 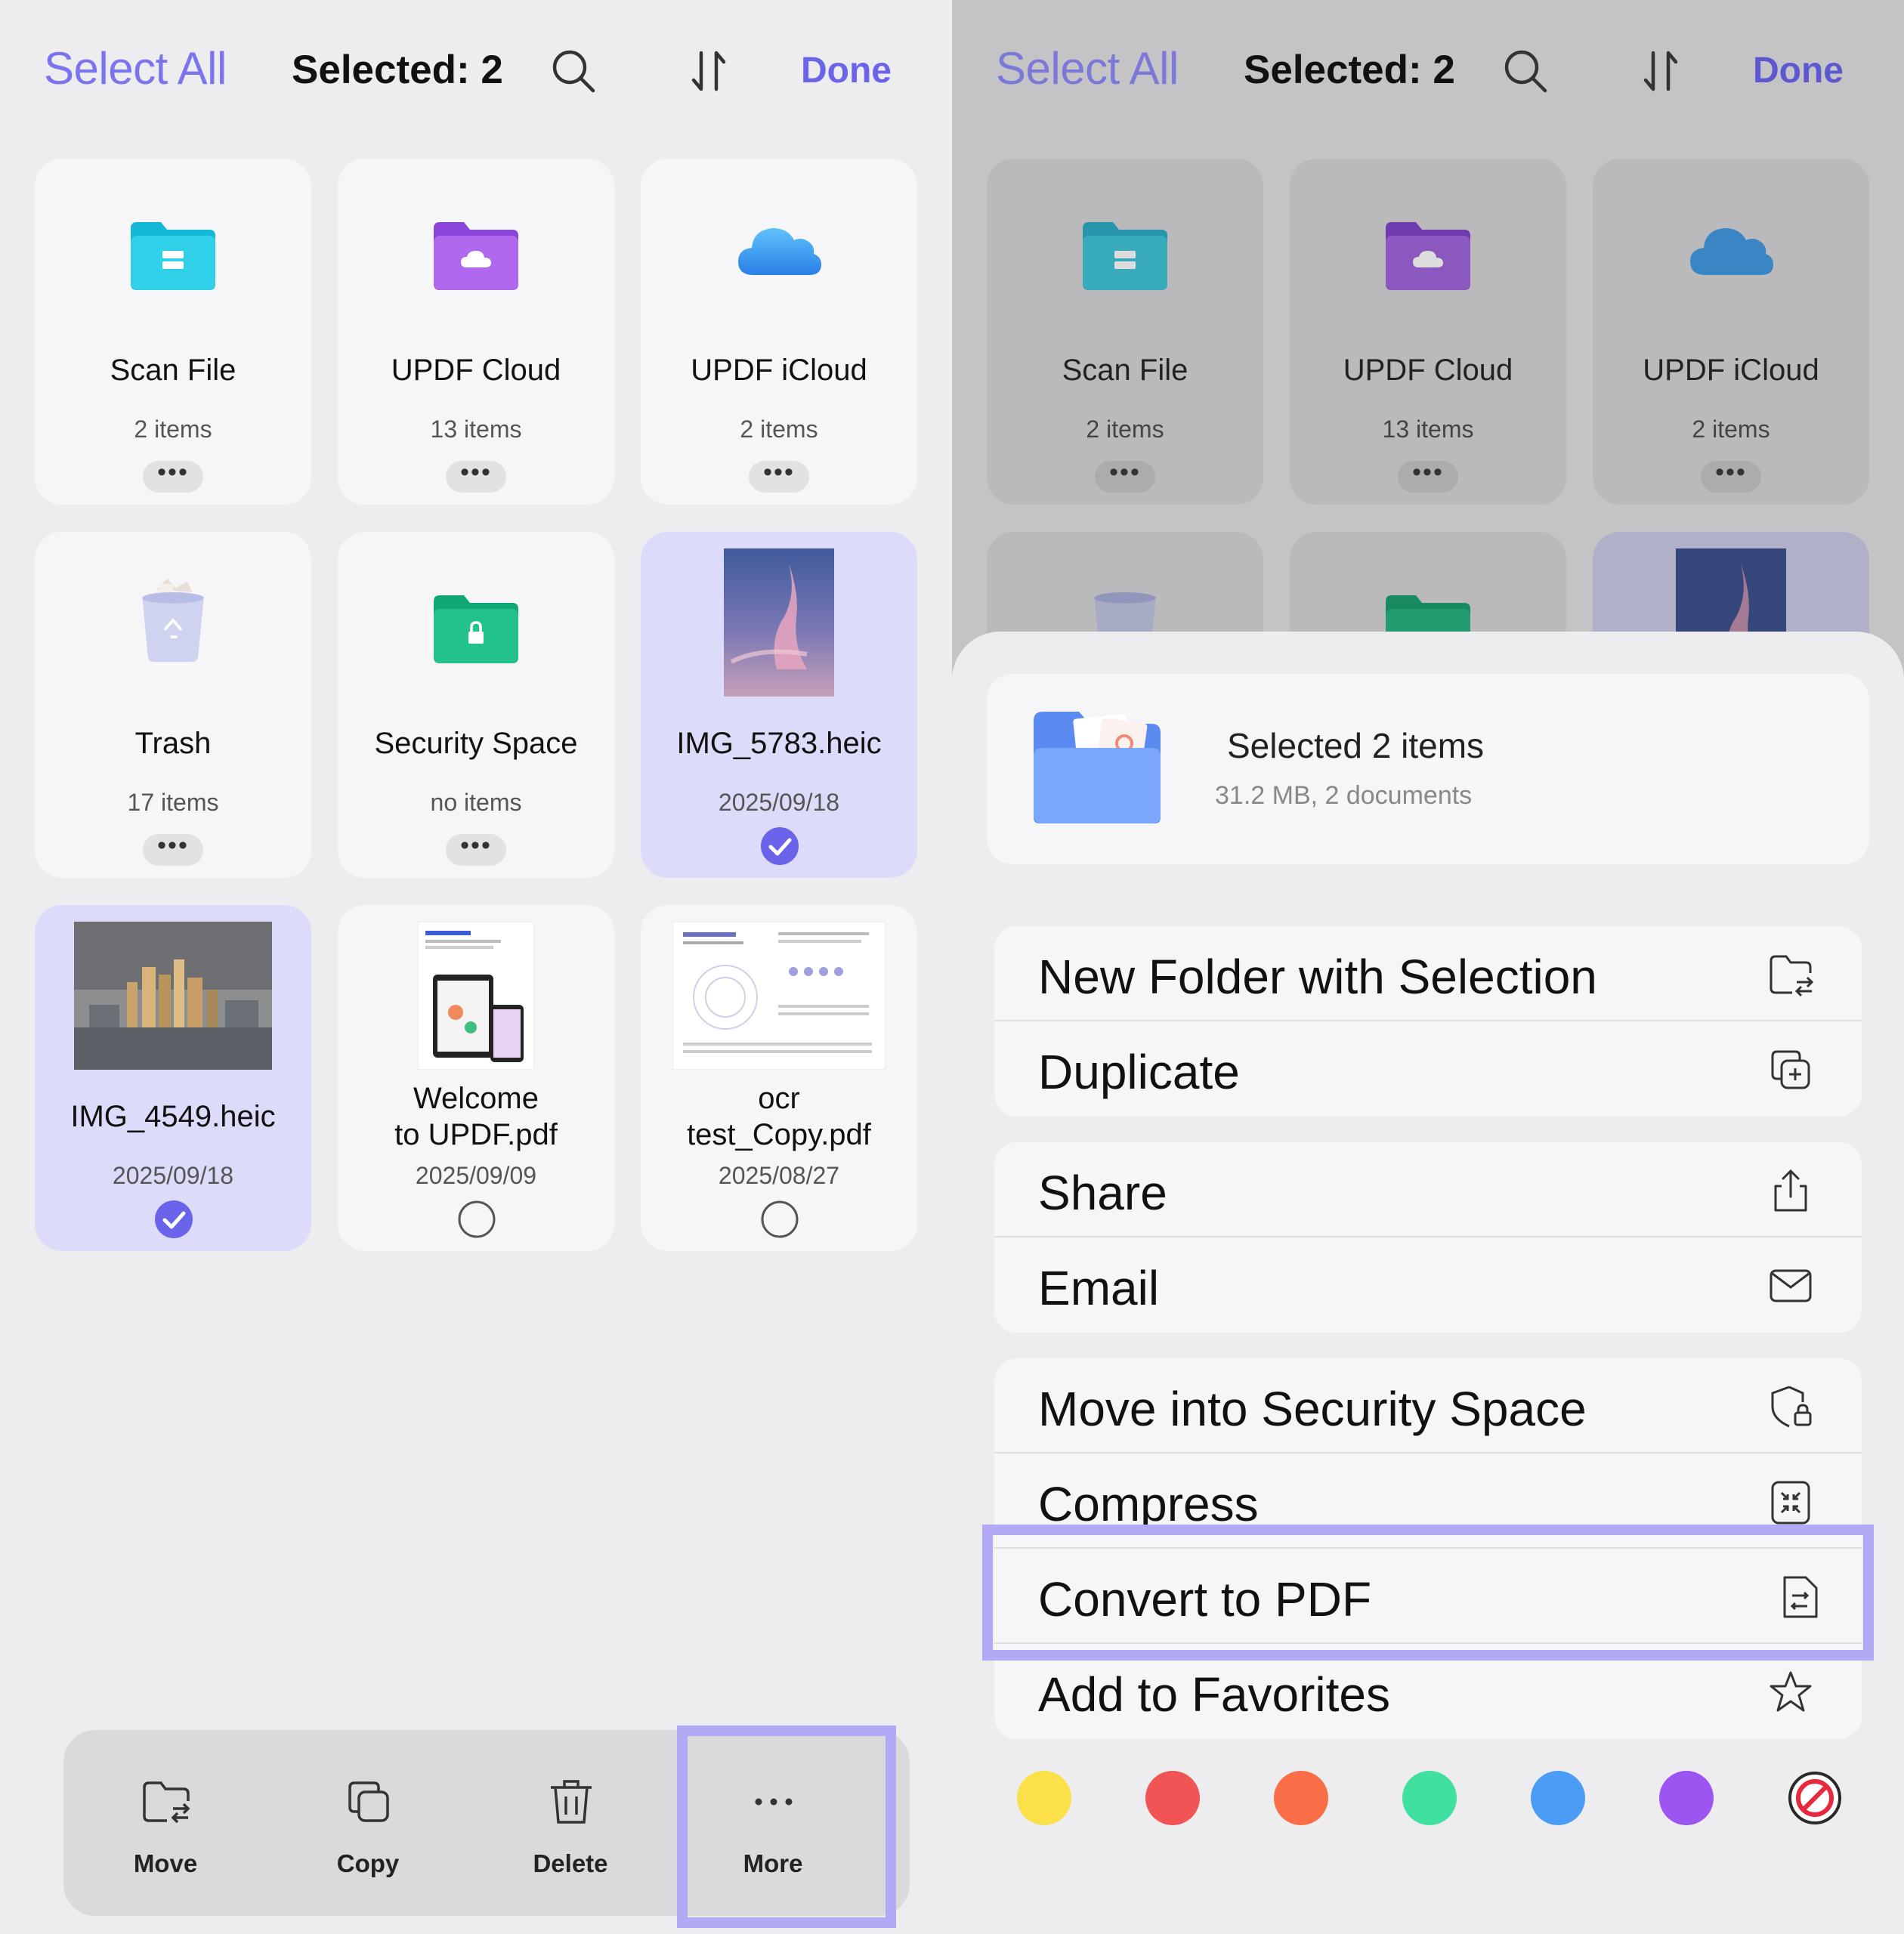 What do you see at coordinates (1344, 796) in the screenshot?
I see `selection-subtitle: 31.2 MB, 2 documents` at bounding box center [1344, 796].